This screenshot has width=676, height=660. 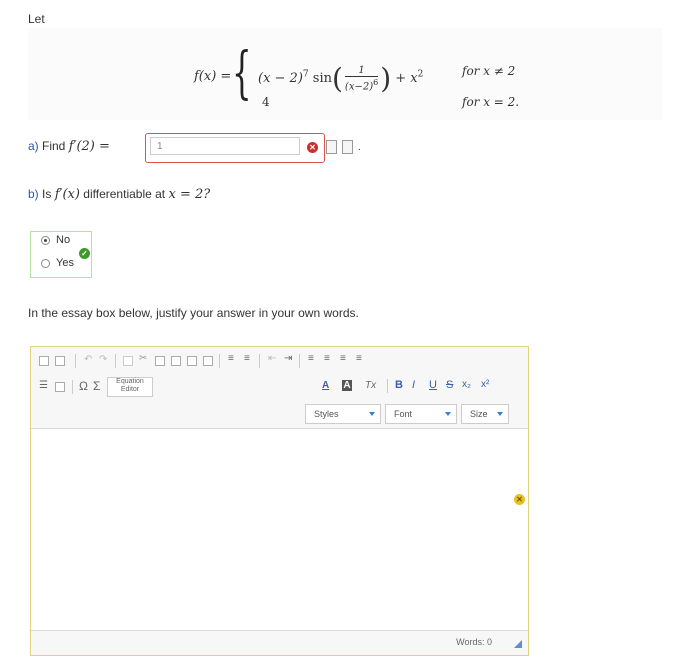 What do you see at coordinates (130, 389) in the screenshot?
I see `equation-editor-label-2: Editor` at bounding box center [130, 389].